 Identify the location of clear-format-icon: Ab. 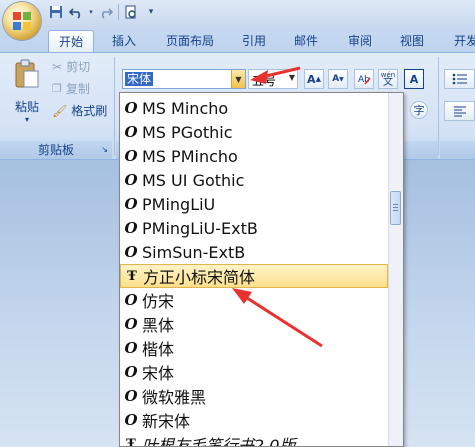
(364, 79).